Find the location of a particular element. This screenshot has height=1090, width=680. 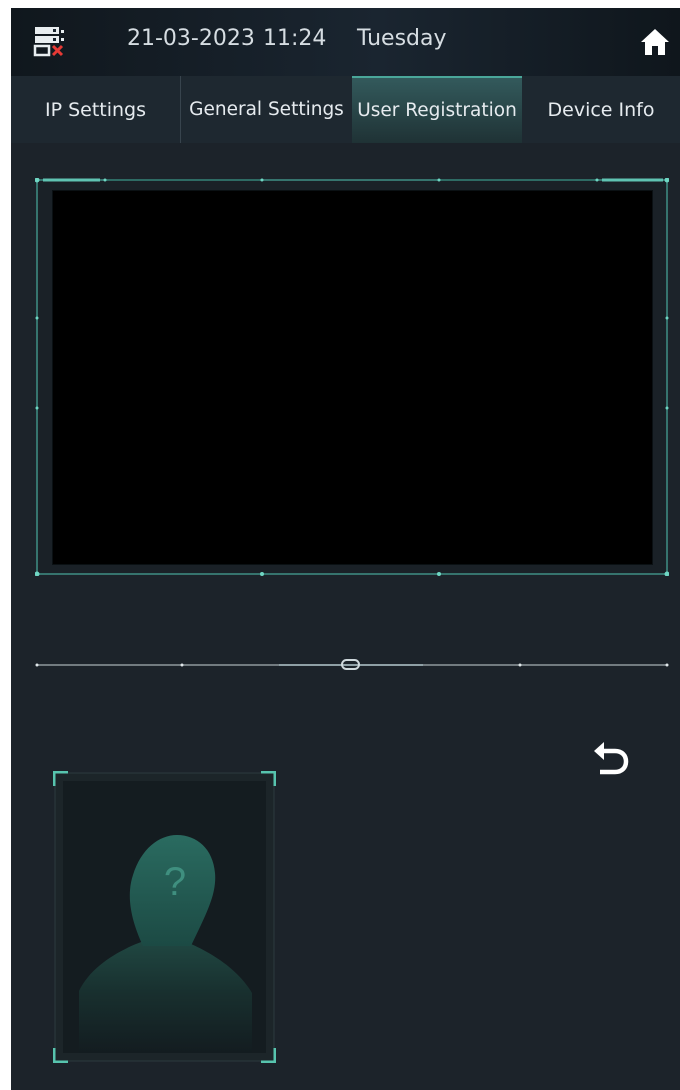

date-text: 21-03-2023 is located at coordinates (191, 38).